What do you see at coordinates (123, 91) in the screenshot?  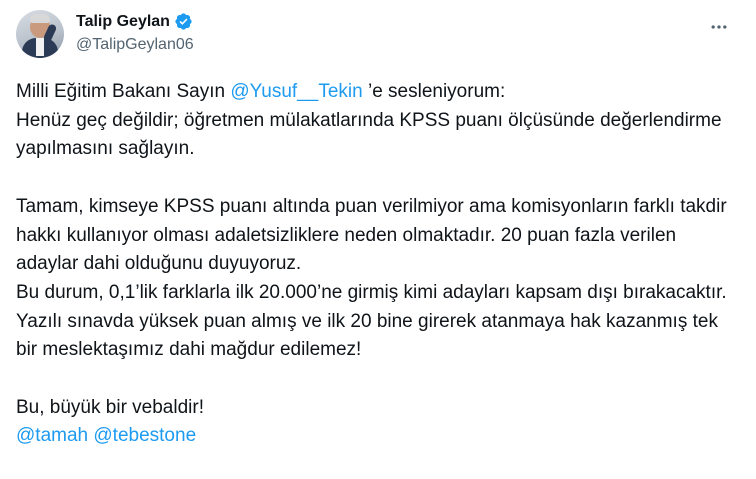 I see `tweet-text-segment: Milli Eğitim Bakanı Sayın` at bounding box center [123, 91].